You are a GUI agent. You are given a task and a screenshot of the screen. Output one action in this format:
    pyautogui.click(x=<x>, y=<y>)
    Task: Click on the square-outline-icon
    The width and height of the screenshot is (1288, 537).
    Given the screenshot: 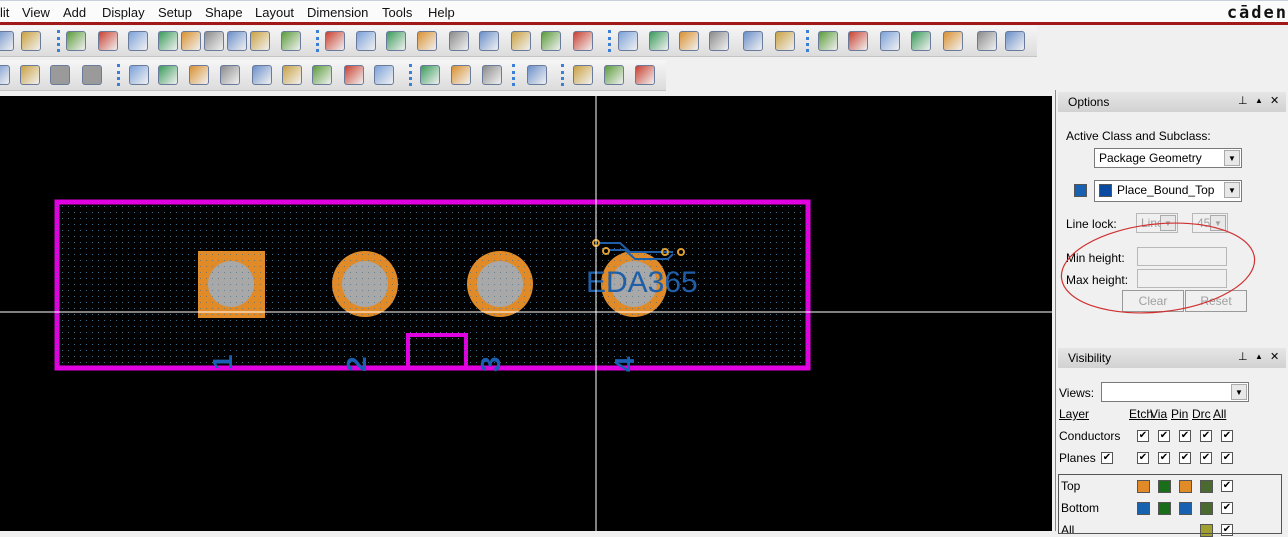 What is the action you would take?
    pyautogui.click(x=322, y=75)
    